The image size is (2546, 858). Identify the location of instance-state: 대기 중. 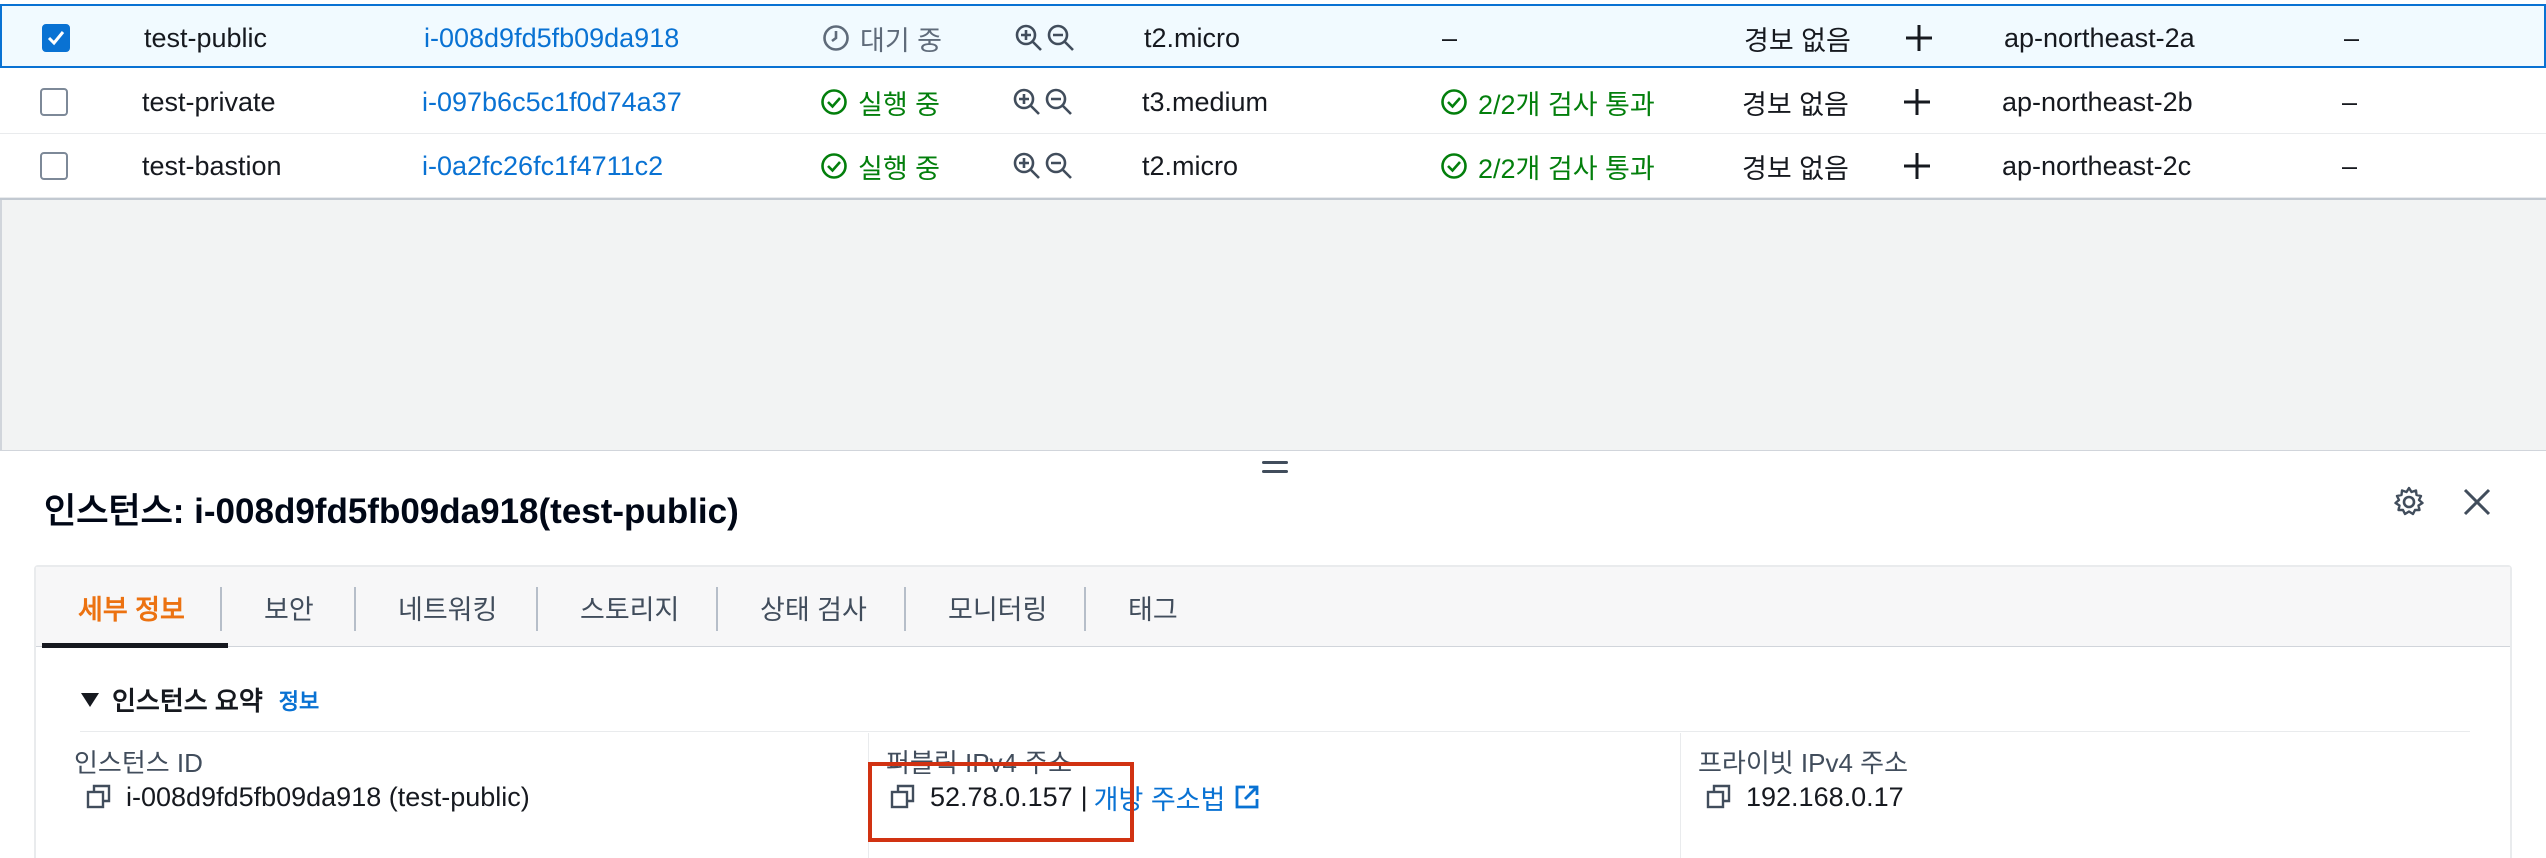
(882, 38).